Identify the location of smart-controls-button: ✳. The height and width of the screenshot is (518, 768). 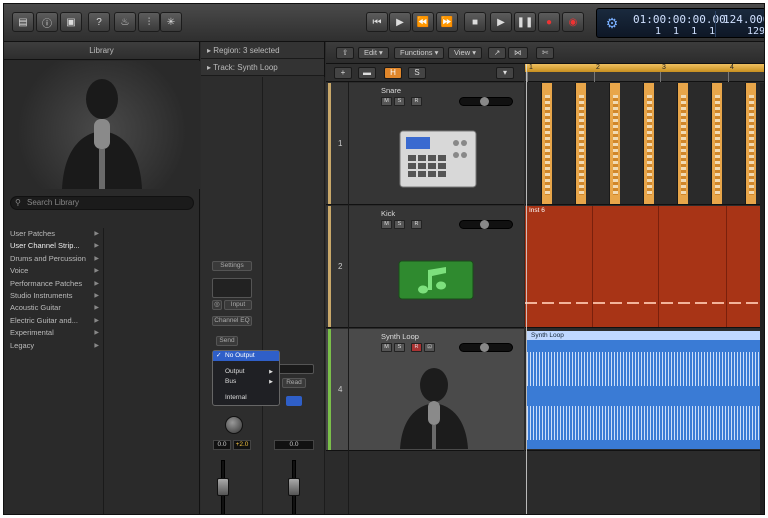
(171, 22).